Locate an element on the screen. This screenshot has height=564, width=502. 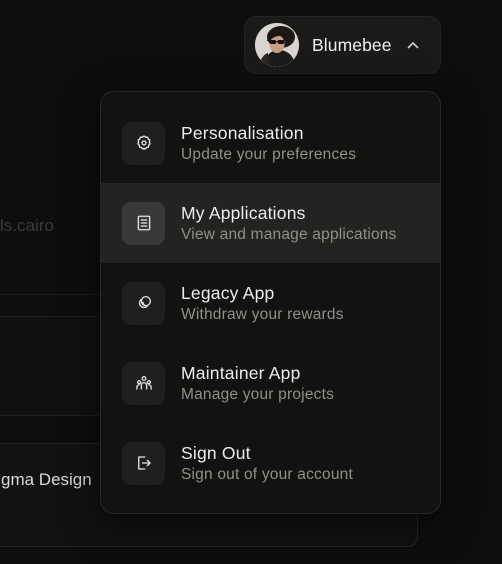
coins-icon is located at coordinates (143, 303).